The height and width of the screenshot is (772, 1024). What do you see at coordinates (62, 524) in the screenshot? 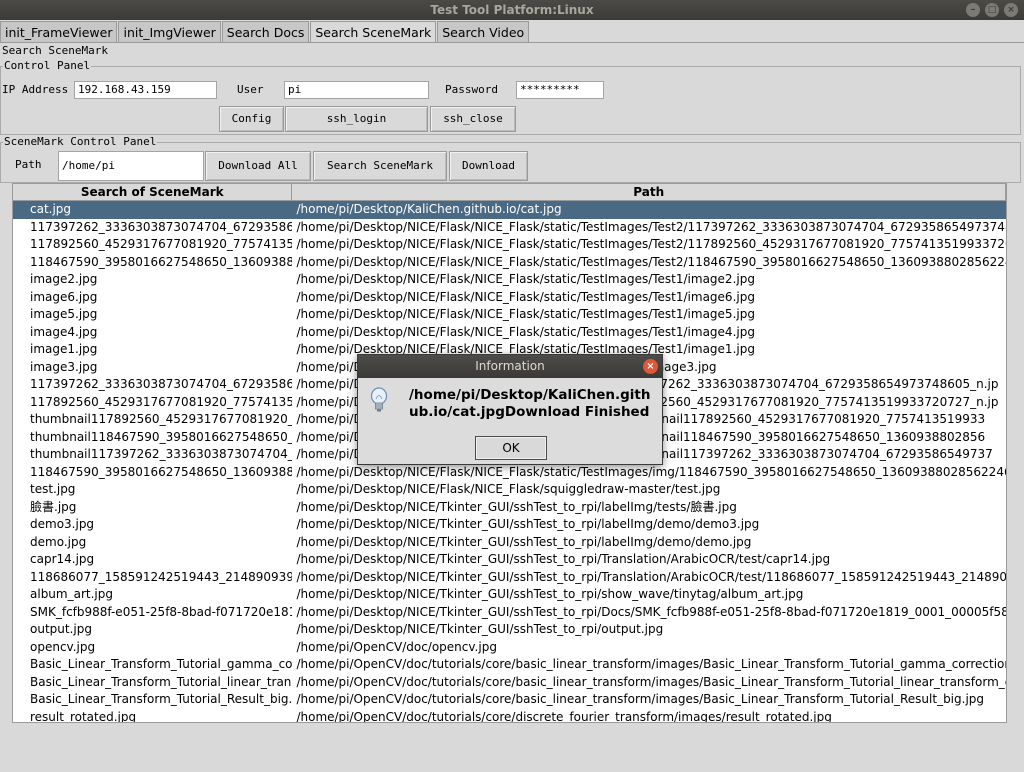
I see `cell-filename: demo3.jpg` at bounding box center [62, 524].